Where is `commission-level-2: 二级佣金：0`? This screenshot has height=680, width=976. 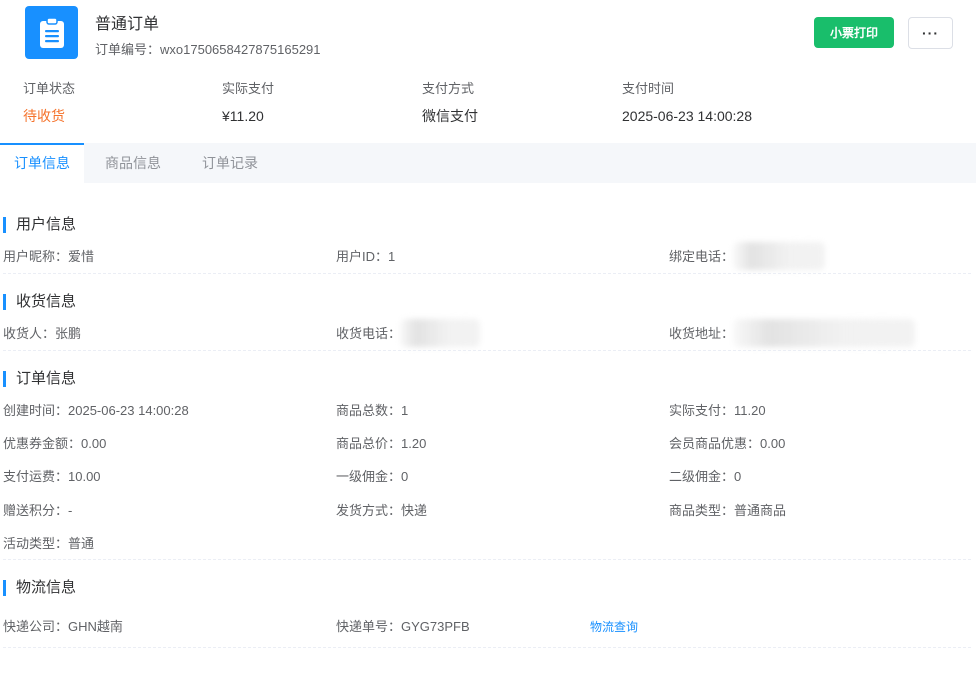
commission-level-2: 二级佣金：0 is located at coordinates (705, 476).